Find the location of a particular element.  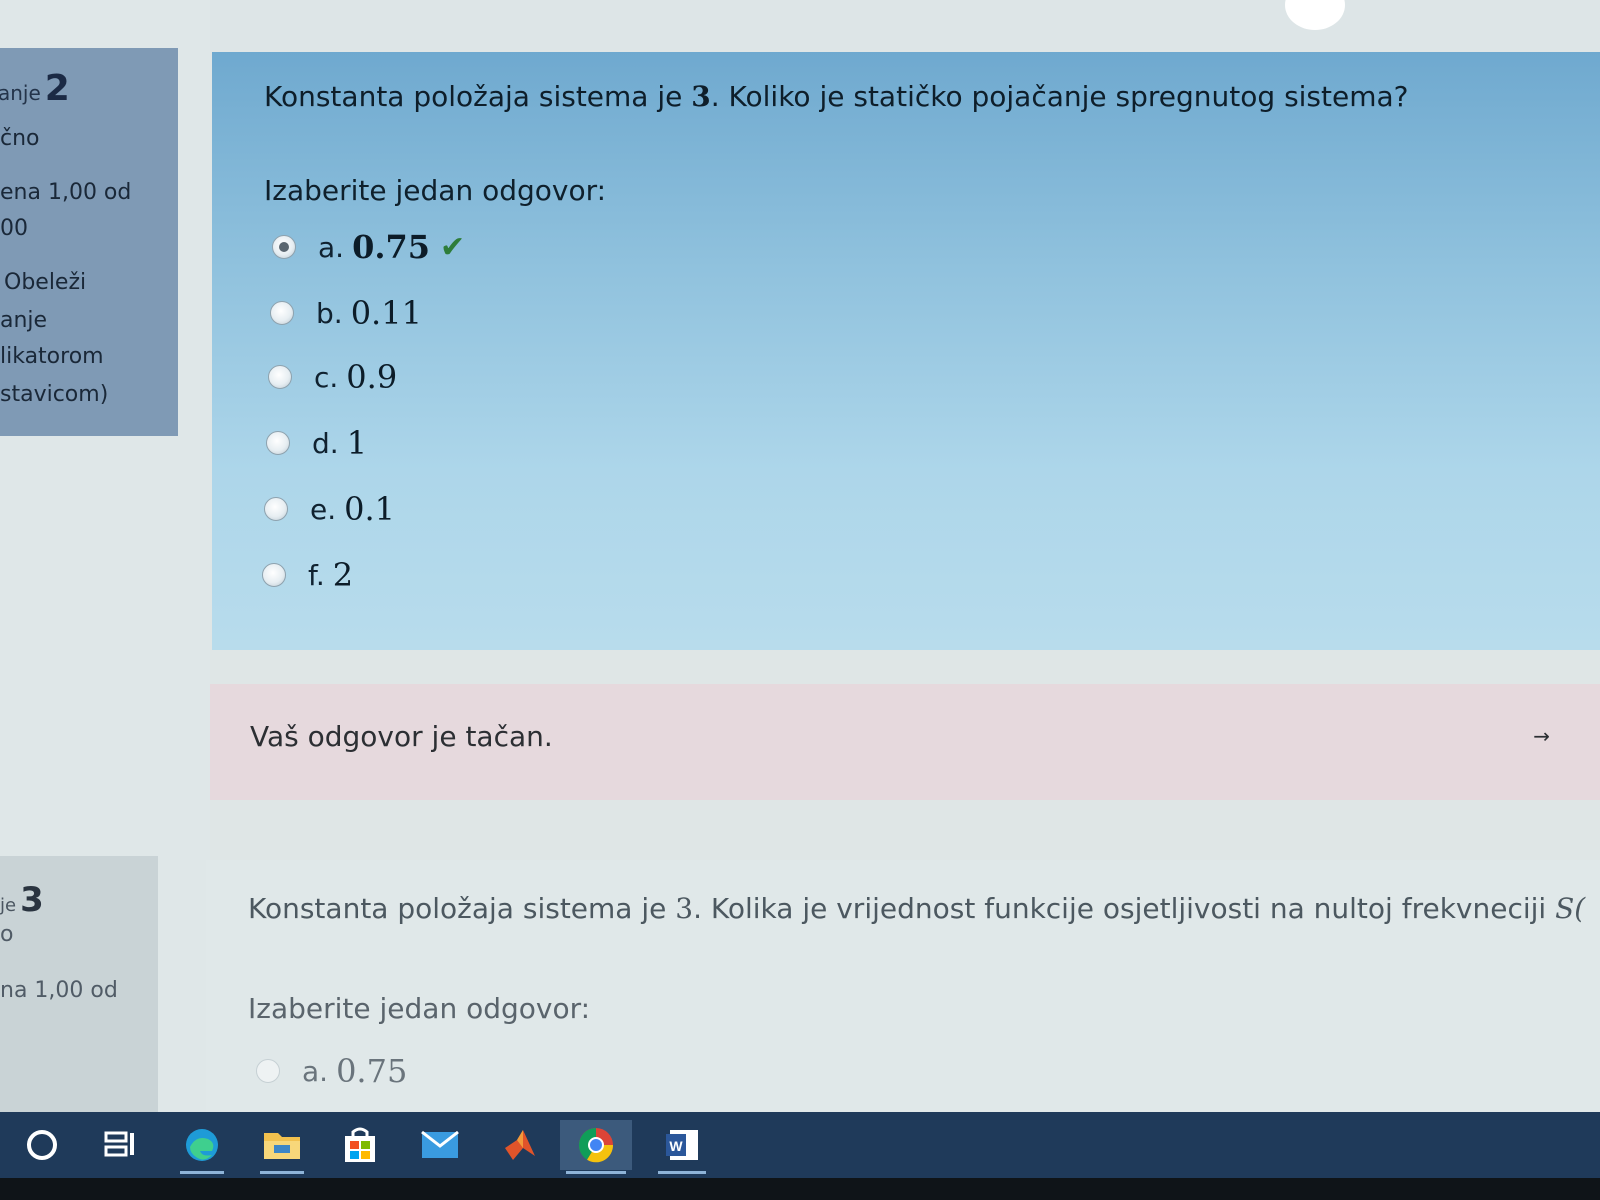

answer-letter: f. is located at coordinates (316, 575).